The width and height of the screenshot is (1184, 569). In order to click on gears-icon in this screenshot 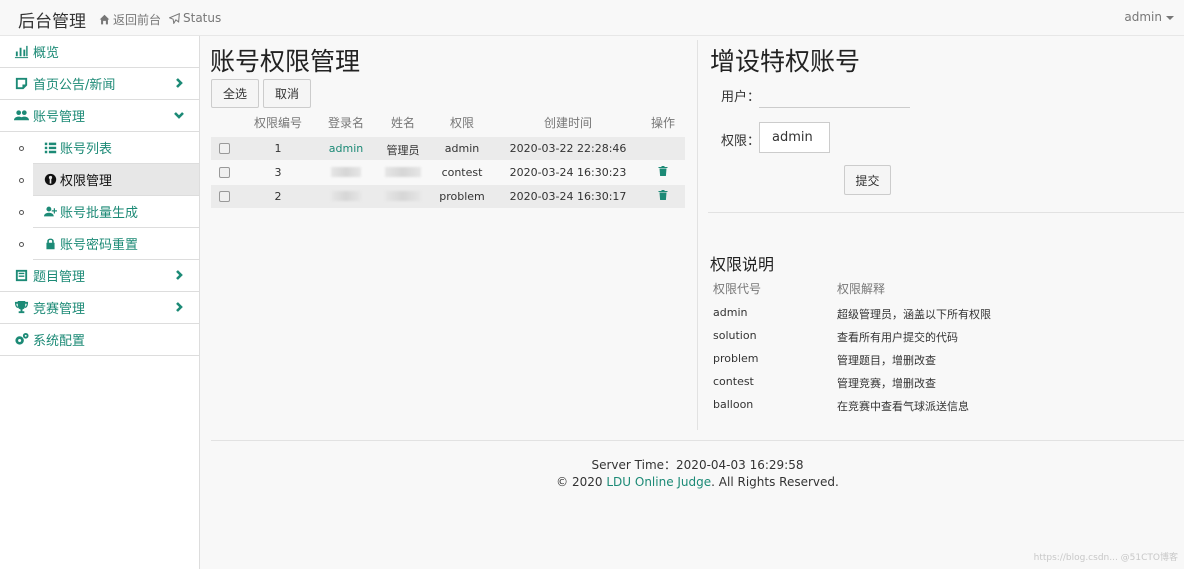, I will do `click(21, 340)`.